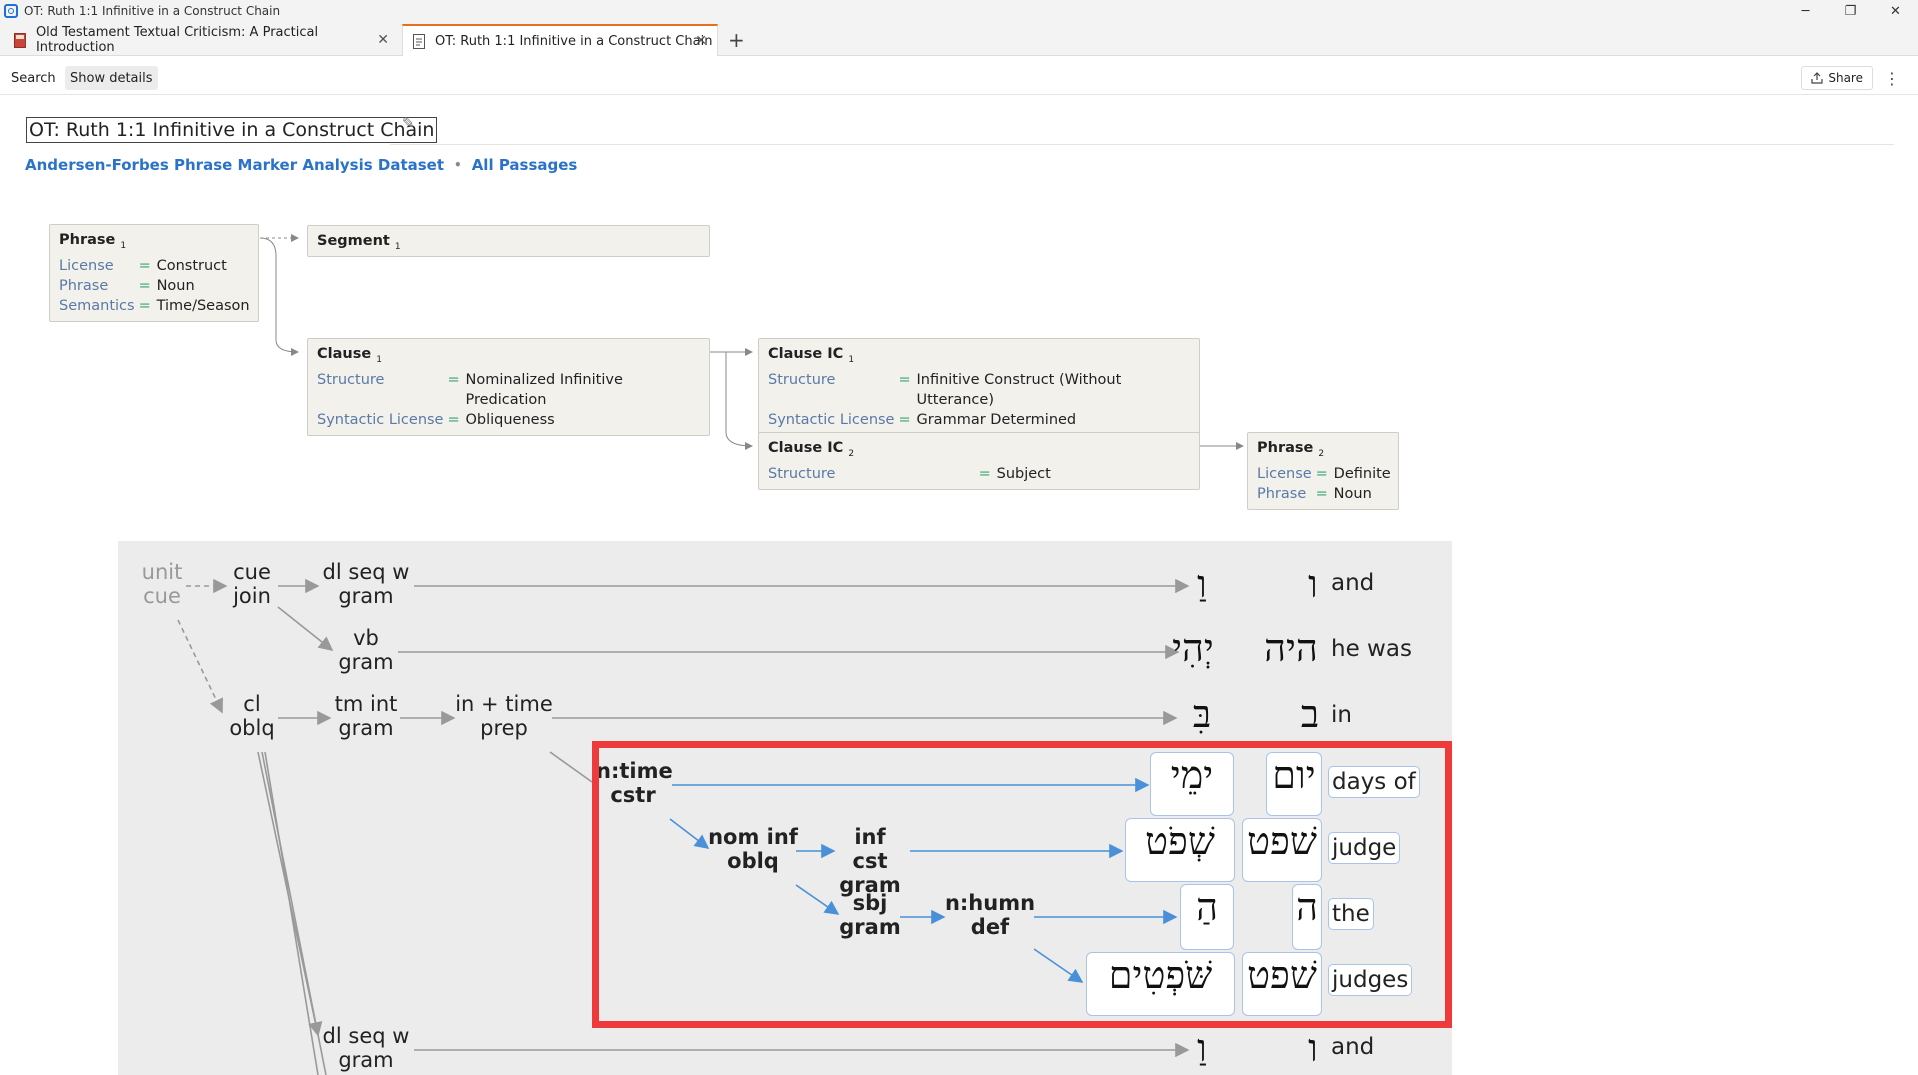  I want to click on hebrew-lemma: ב, so click(1310, 716).